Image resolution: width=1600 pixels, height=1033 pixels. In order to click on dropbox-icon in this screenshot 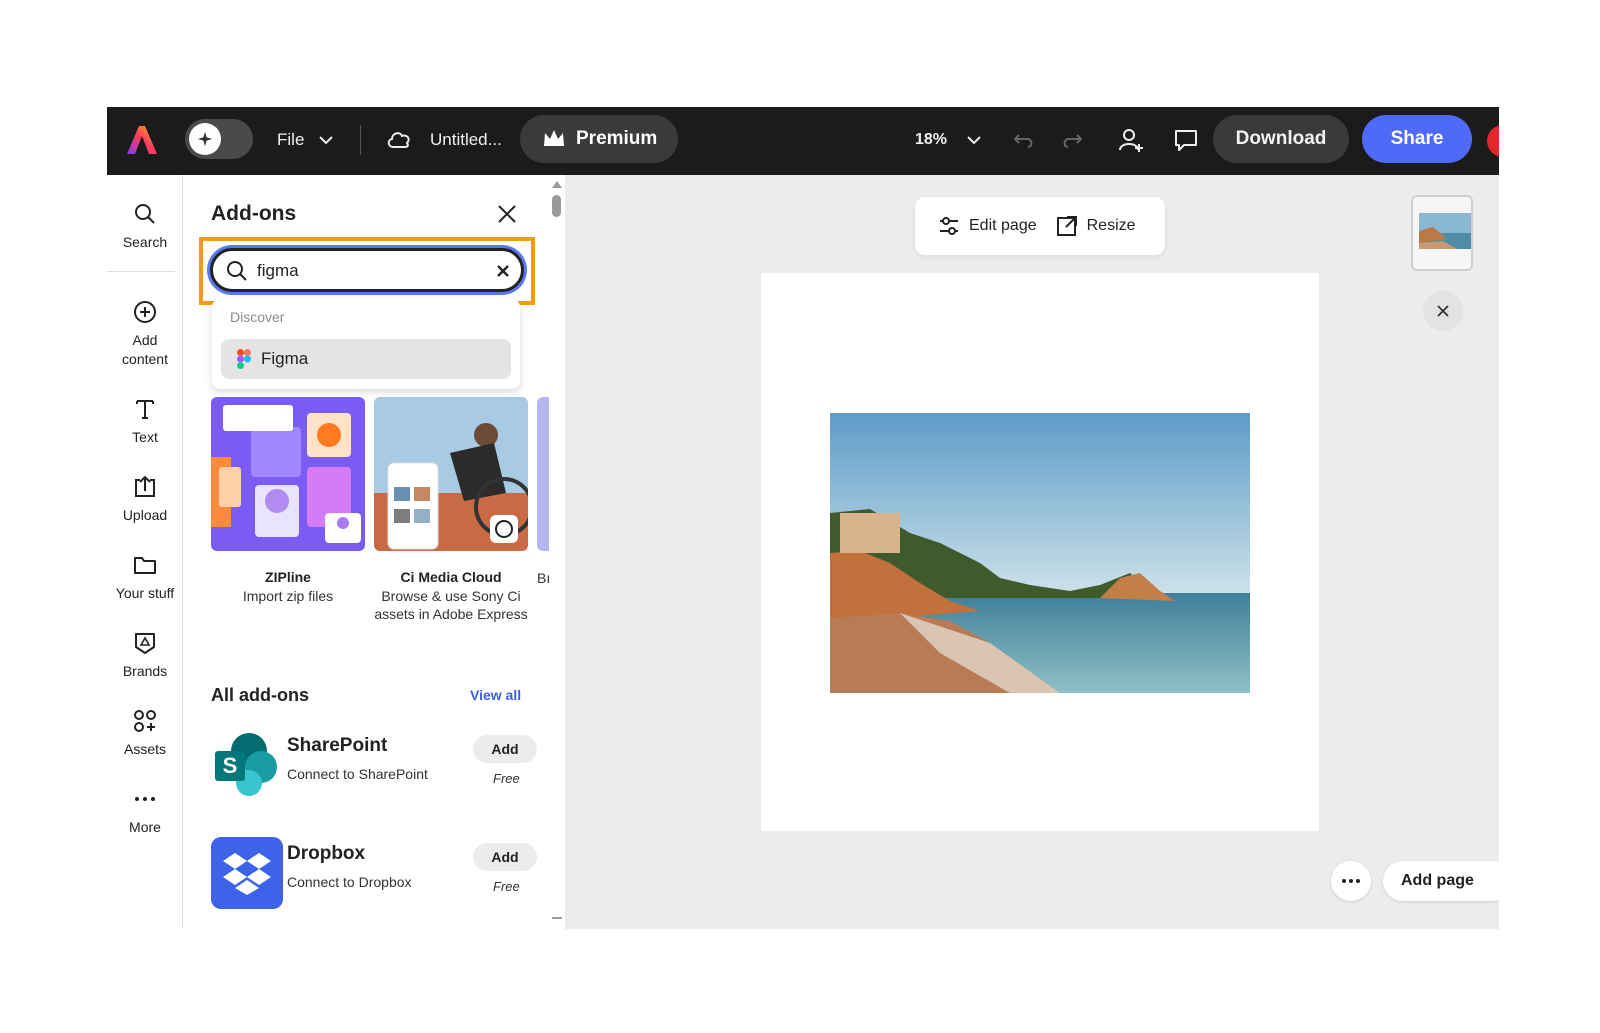, I will do `click(247, 873)`.